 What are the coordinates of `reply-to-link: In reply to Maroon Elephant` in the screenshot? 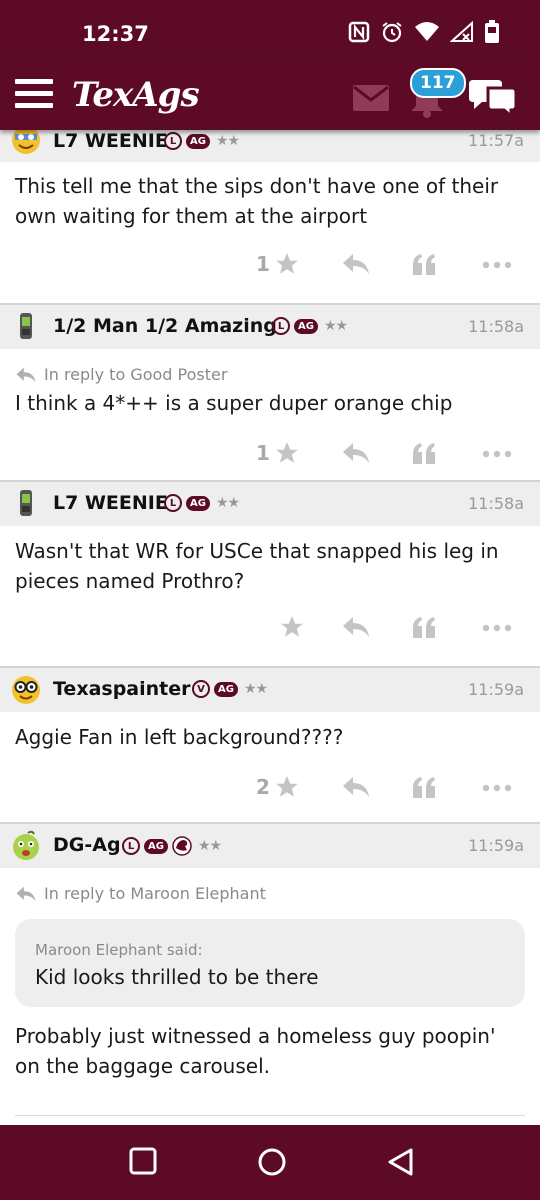 It's located at (270, 893).